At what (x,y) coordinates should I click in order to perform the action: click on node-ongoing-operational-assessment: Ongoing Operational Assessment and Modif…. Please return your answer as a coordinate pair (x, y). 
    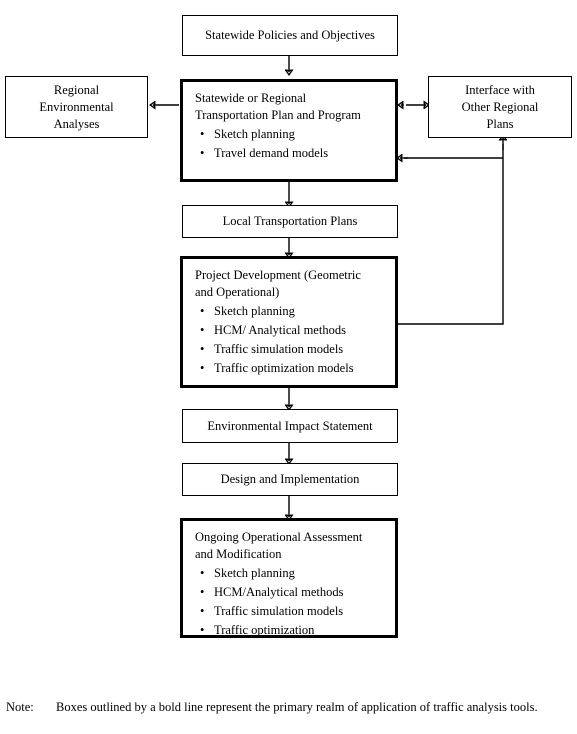
    Looking at the image, I should click on (289, 579).